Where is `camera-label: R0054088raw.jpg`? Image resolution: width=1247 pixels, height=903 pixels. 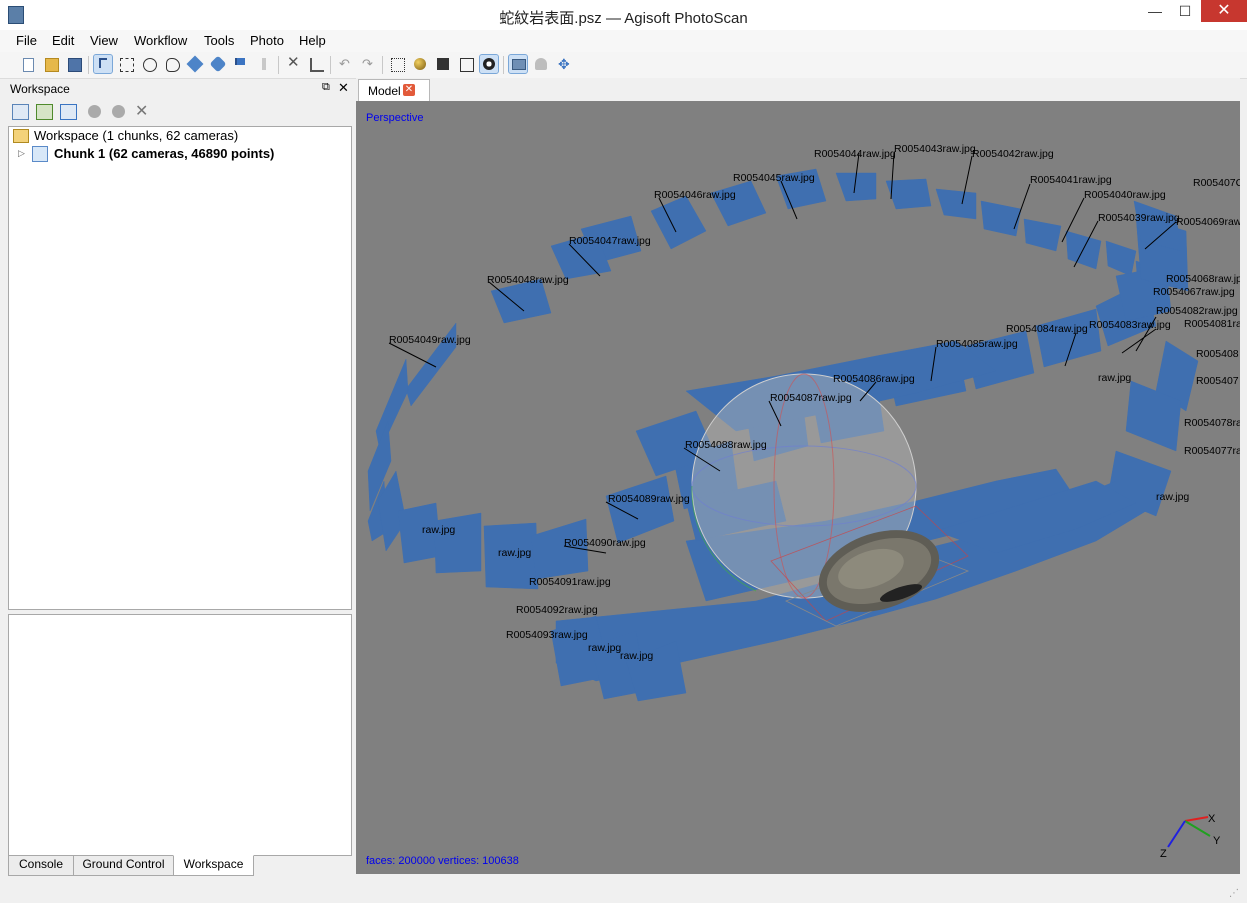 camera-label: R0054088raw.jpg is located at coordinates (726, 445).